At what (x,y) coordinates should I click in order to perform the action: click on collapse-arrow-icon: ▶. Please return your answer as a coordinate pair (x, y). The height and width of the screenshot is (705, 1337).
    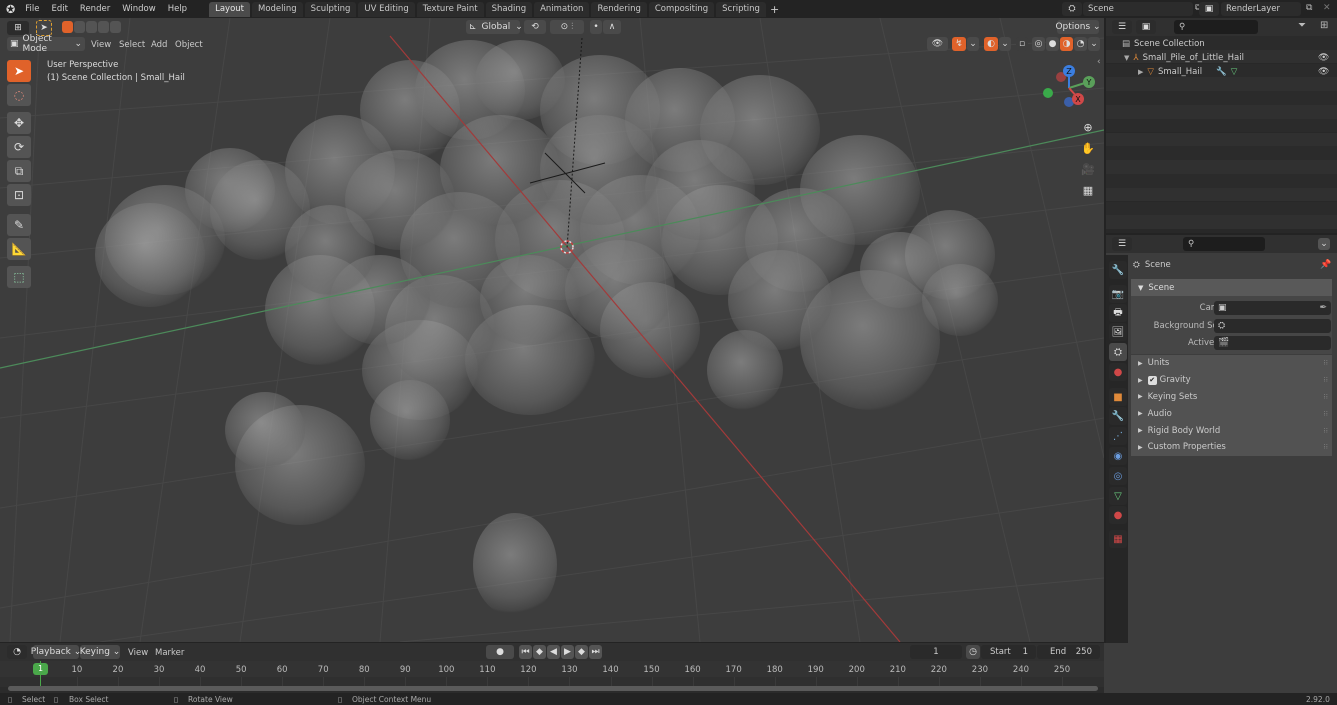
    Looking at the image, I should click on (1140, 72).